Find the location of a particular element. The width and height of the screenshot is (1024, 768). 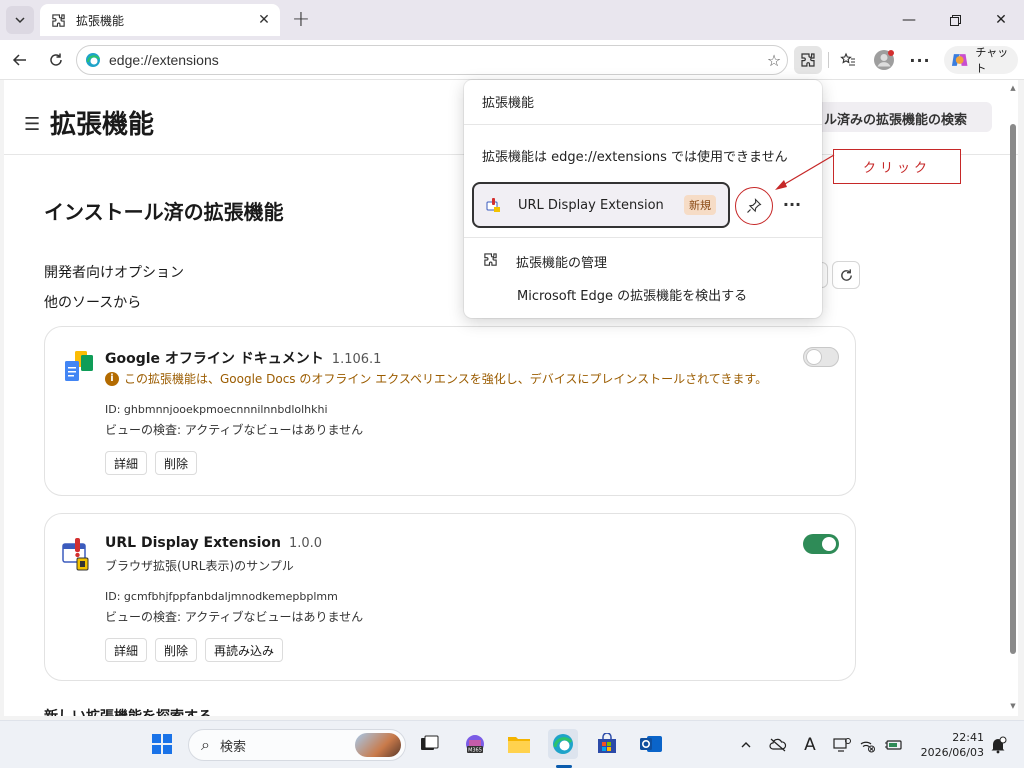

discover-extensions-link: Microsoft Edge の拡張機能を検出する is located at coordinates (632, 294).